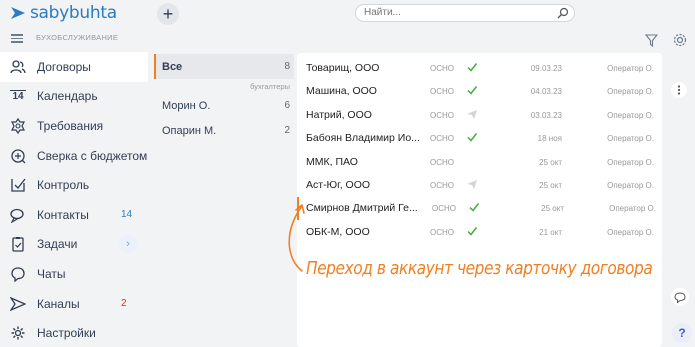  What do you see at coordinates (18, 215) in the screenshot?
I see `chat-bubbles-icon` at bounding box center [18, 215].